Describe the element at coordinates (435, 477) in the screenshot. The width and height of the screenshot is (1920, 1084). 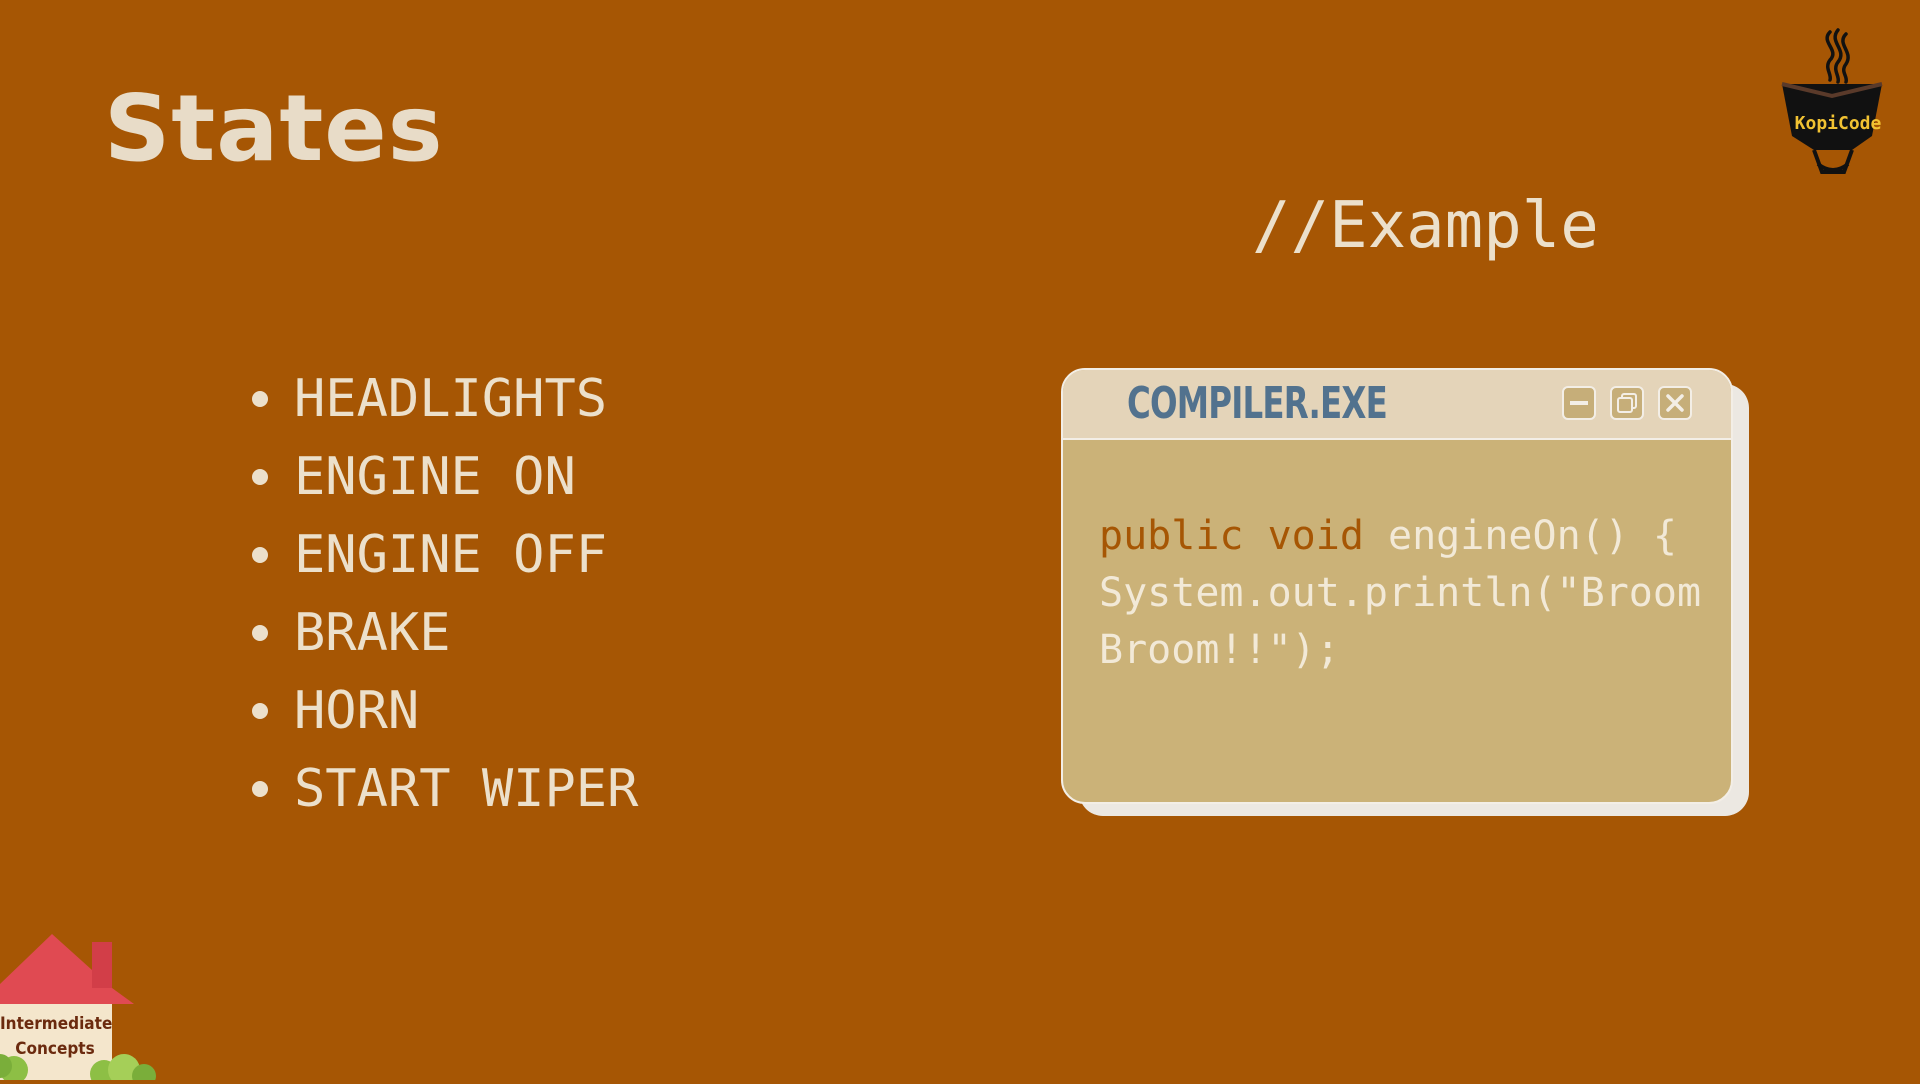
I see `list-item-label: ENGINE ON` at that location.